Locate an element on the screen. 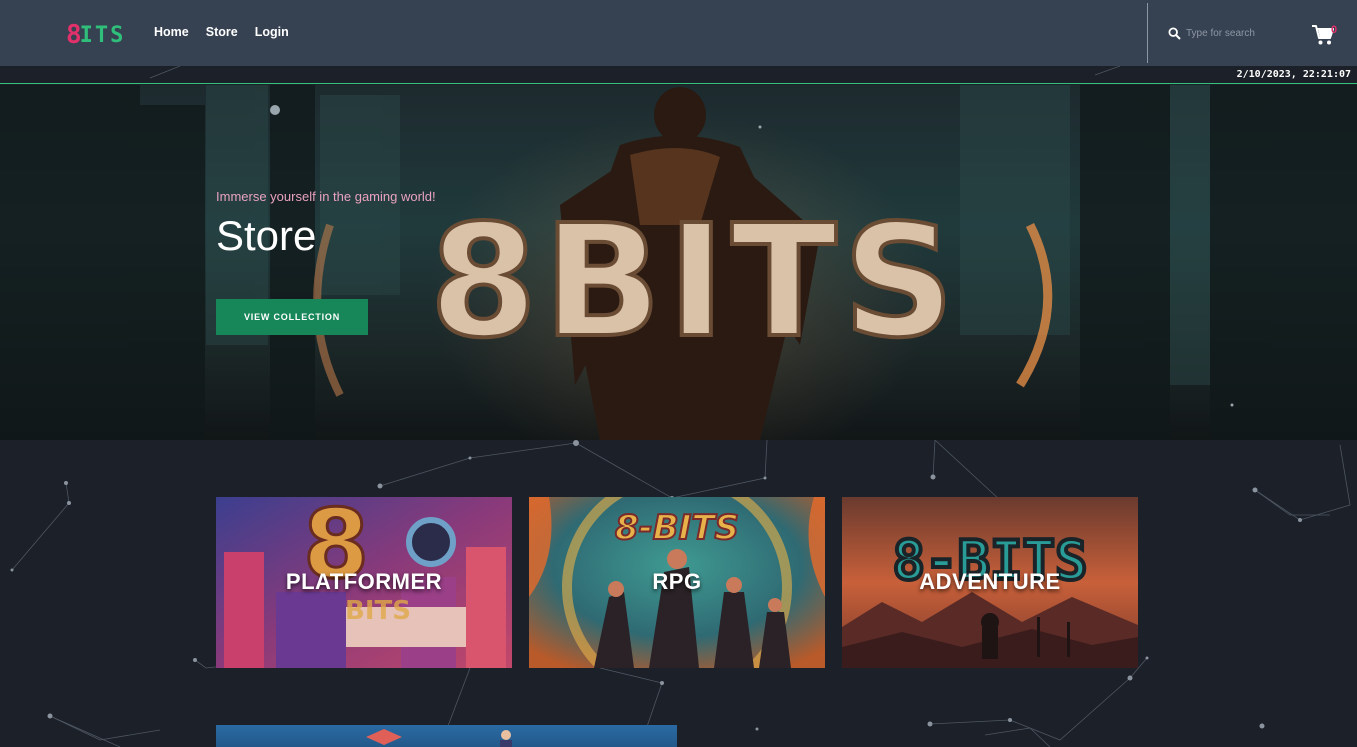 Image resolution: width=1357 pixels, height=747 pixels. category-card-adventure: 8-BITS ADVENTURE is located at coordinates (990, 582).